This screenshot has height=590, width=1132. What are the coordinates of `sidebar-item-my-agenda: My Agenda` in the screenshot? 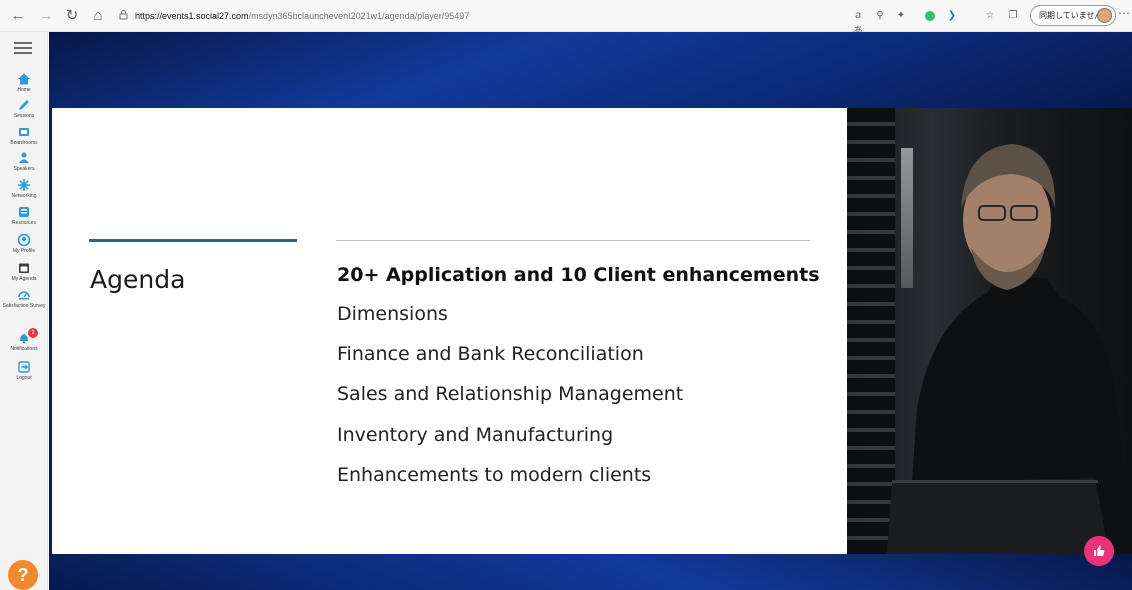 It's located at (24, 272).